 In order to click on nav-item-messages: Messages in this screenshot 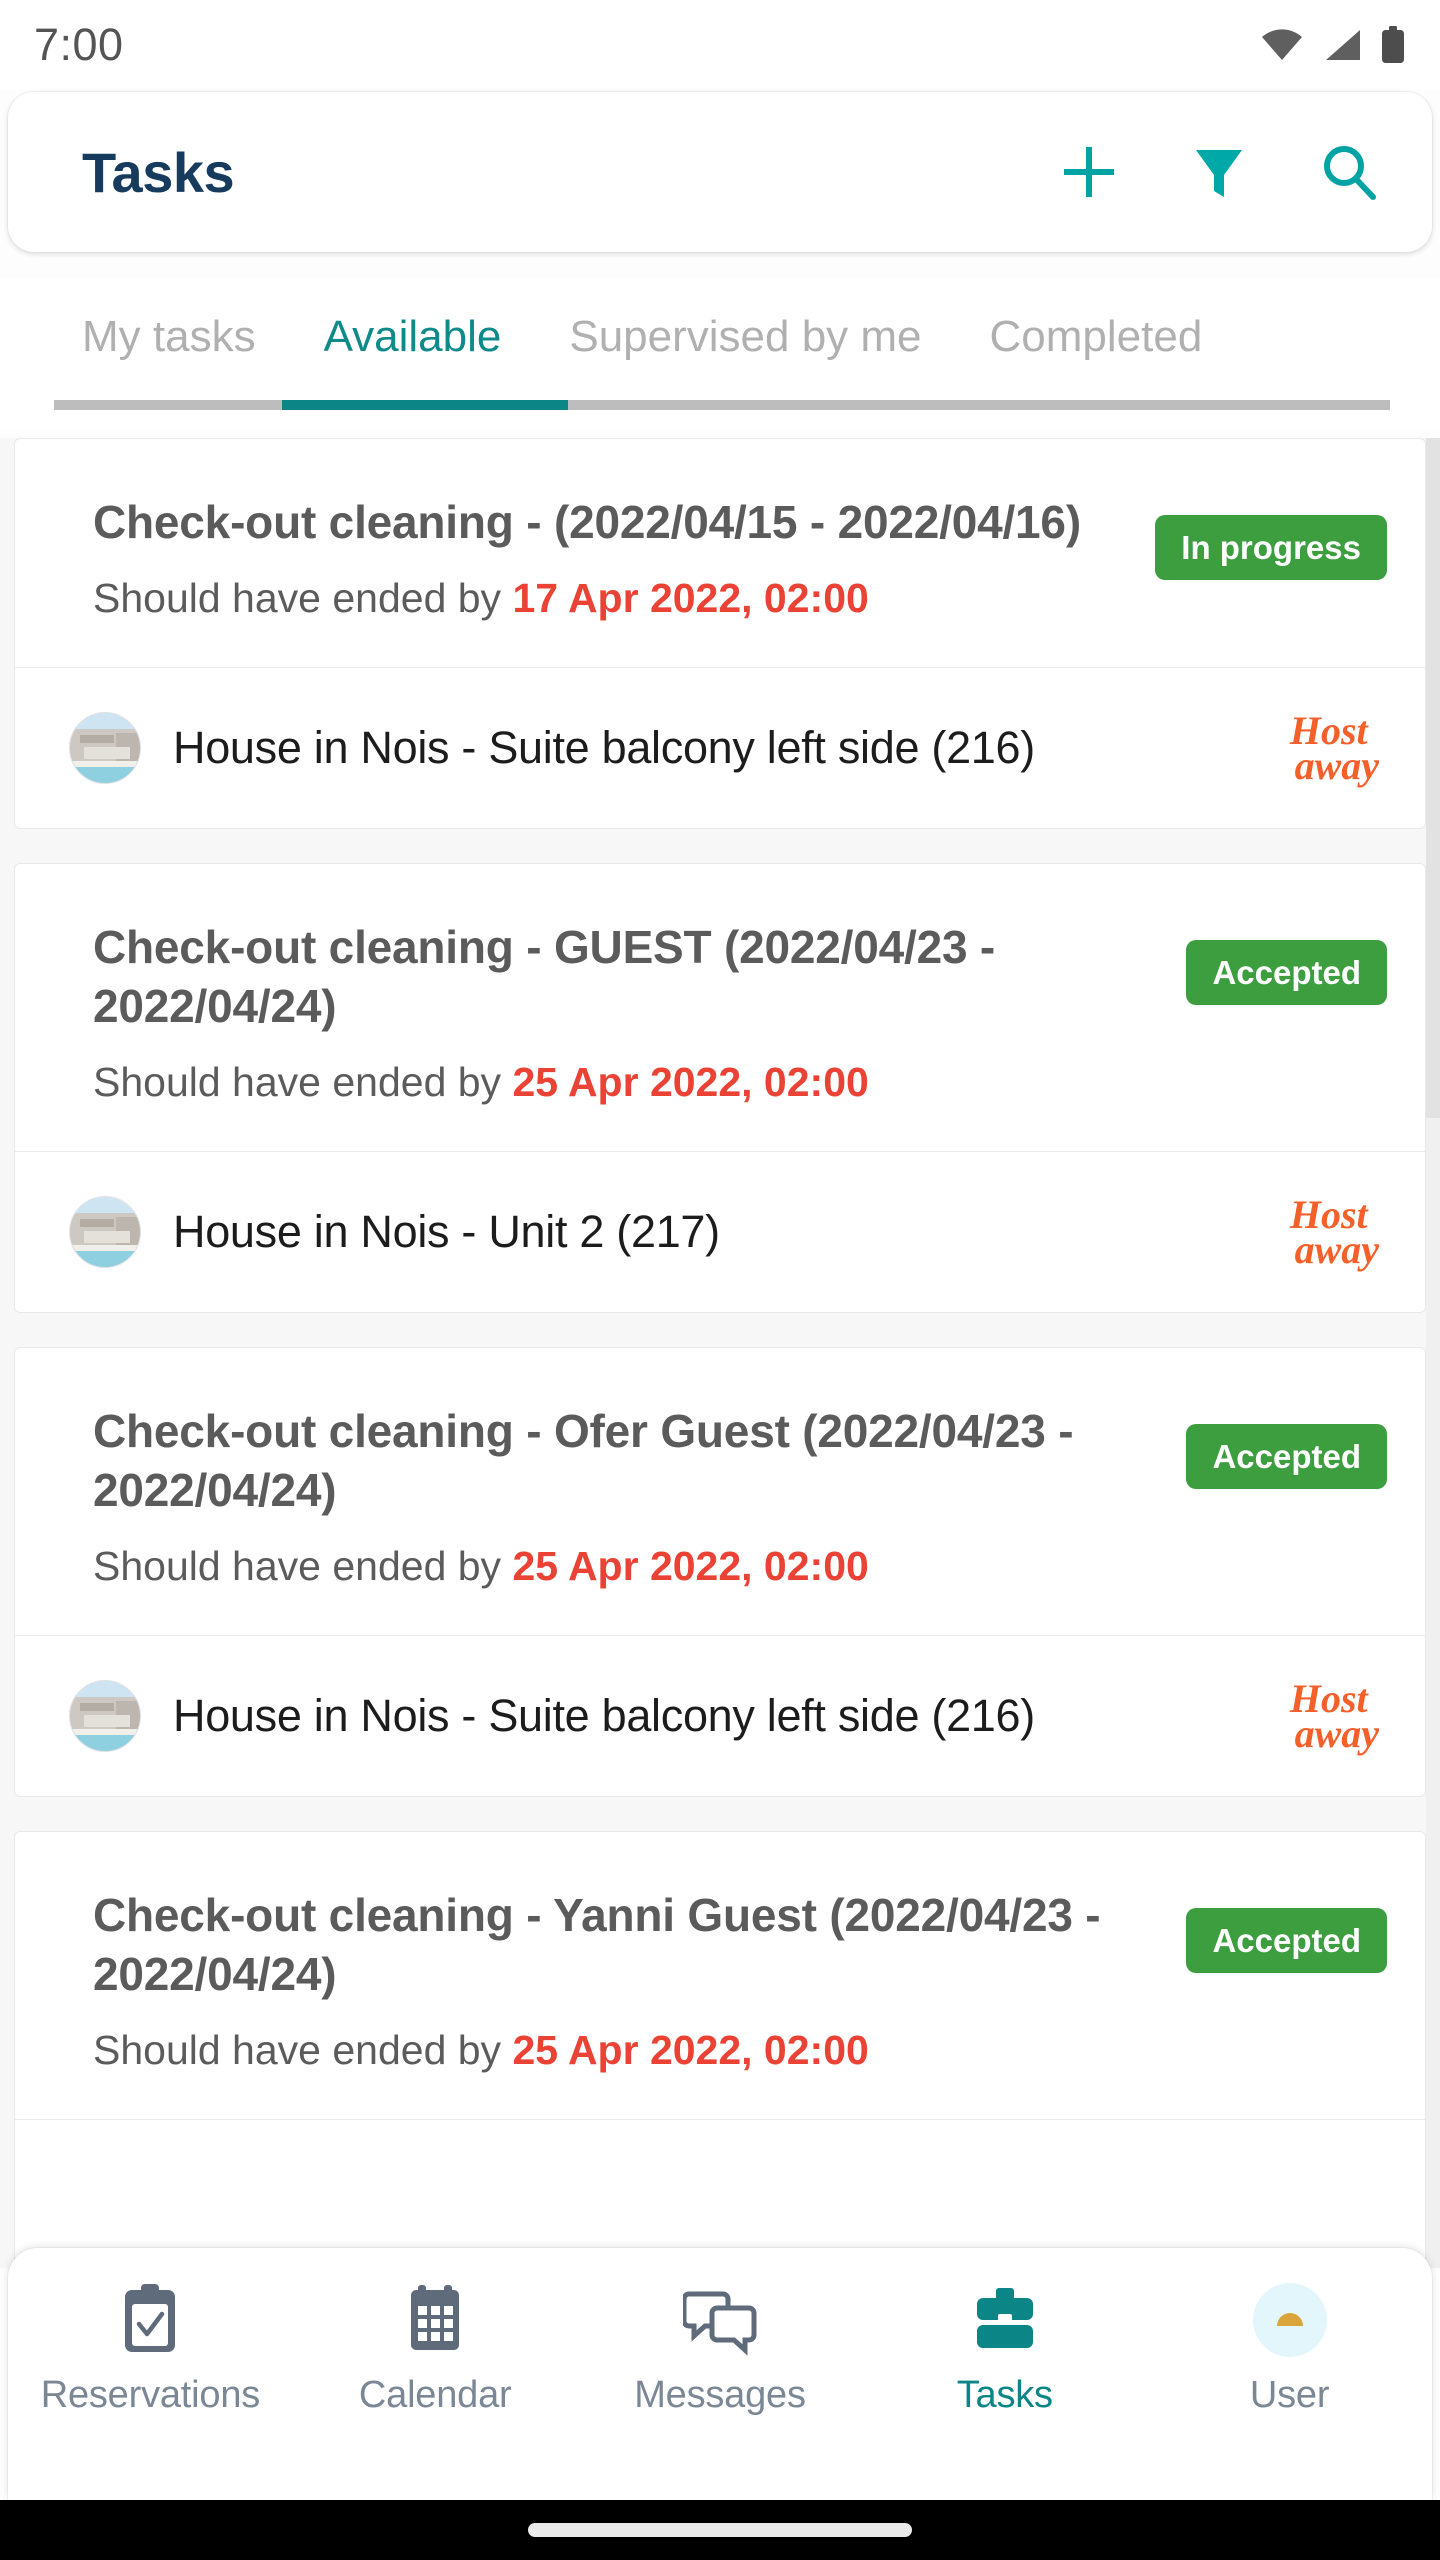, I will do `click(720, 2349)`.